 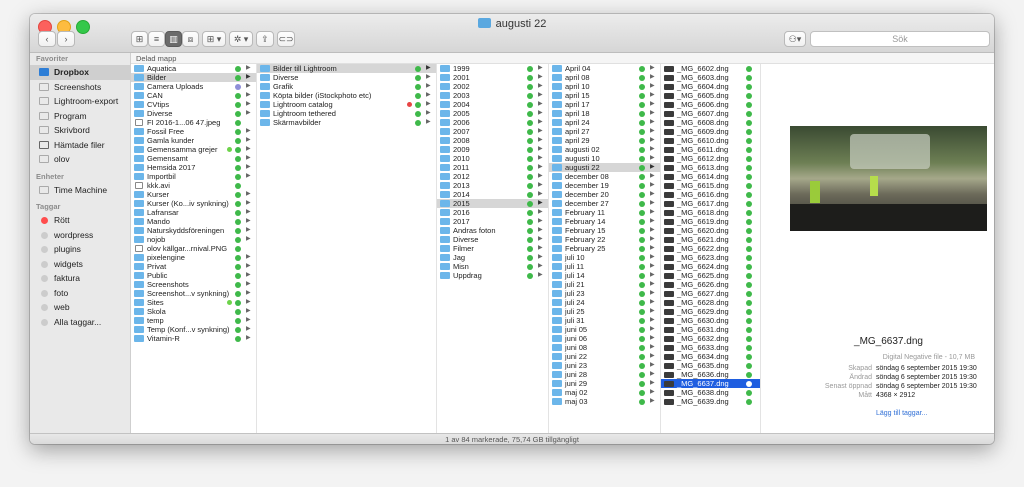 What do you see at coordinates (604, 311) in the screenshot?
I see `folder-row: juli 25 ▶` at bounding box center [604, 311].